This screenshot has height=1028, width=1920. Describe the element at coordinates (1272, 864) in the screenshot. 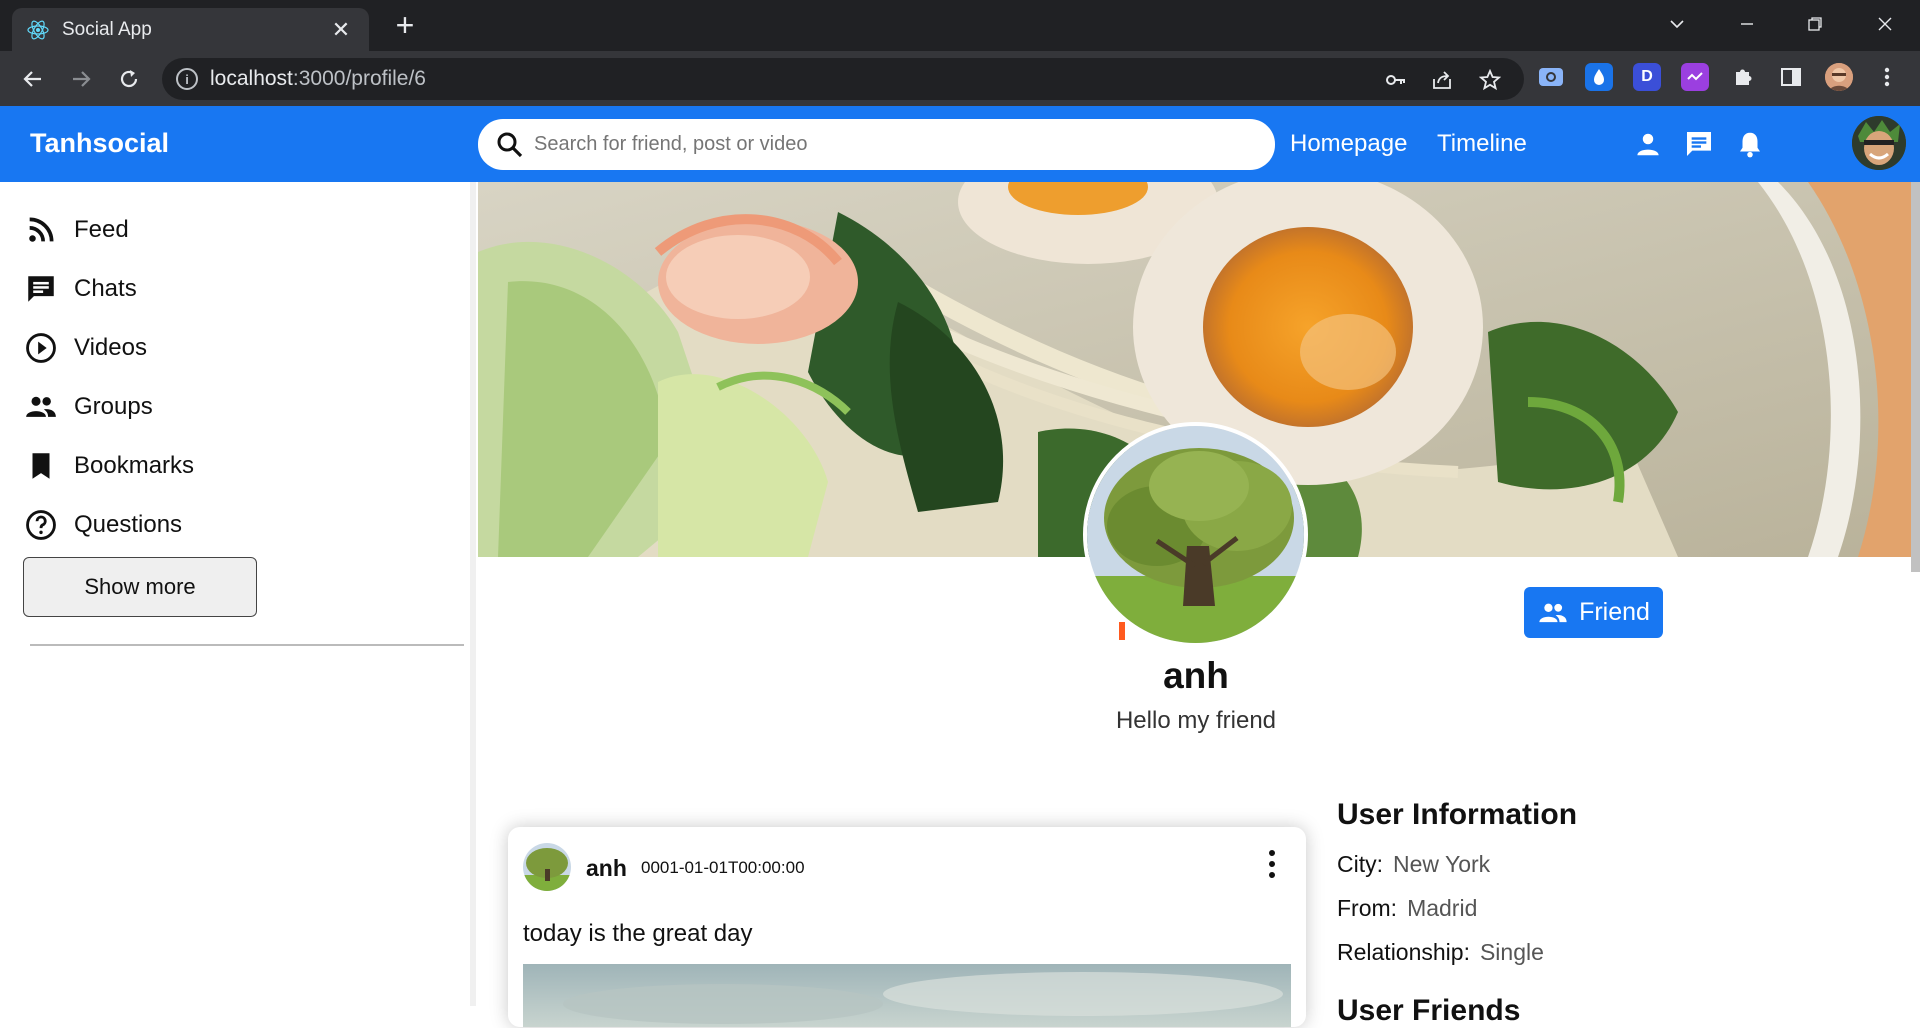

I see `more-options-icon` at that location.